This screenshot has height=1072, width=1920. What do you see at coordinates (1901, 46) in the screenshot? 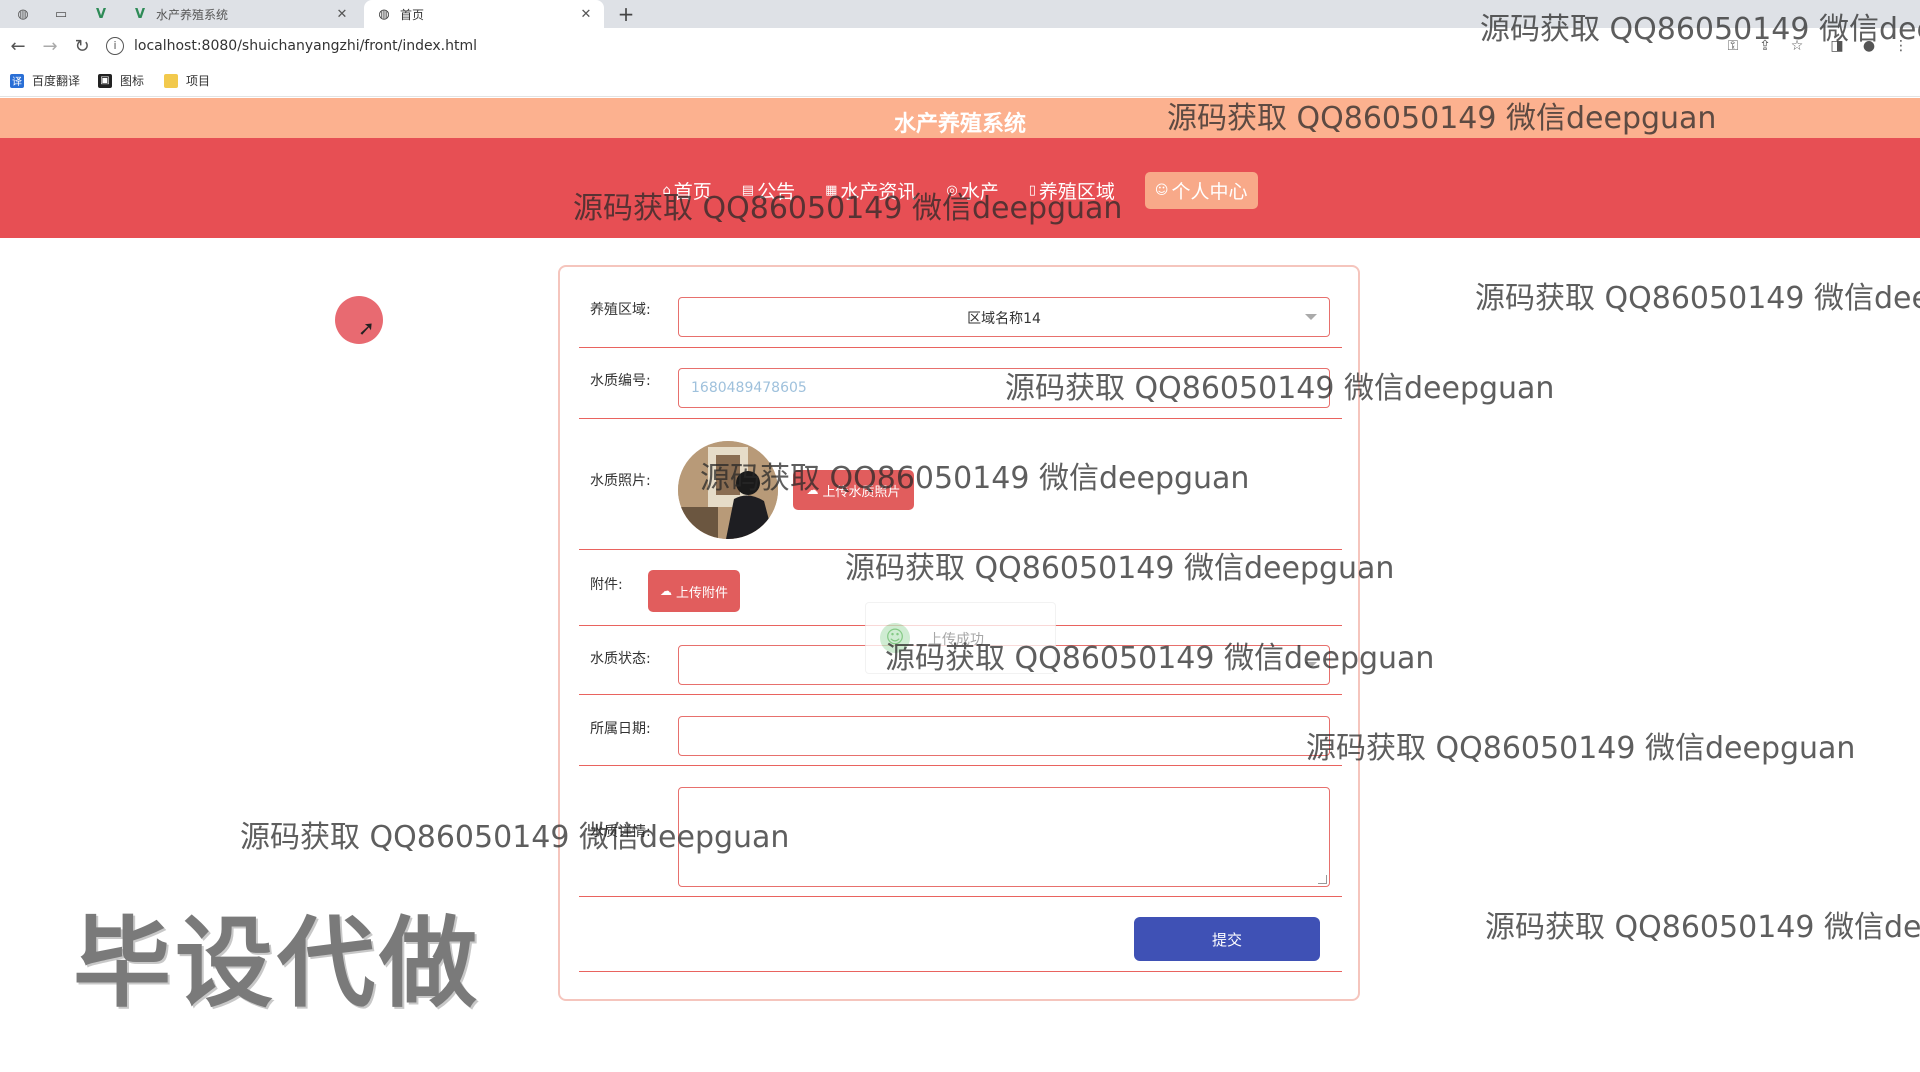
I see `menu-icon: ⋮` at bounding box center [1901, 46].